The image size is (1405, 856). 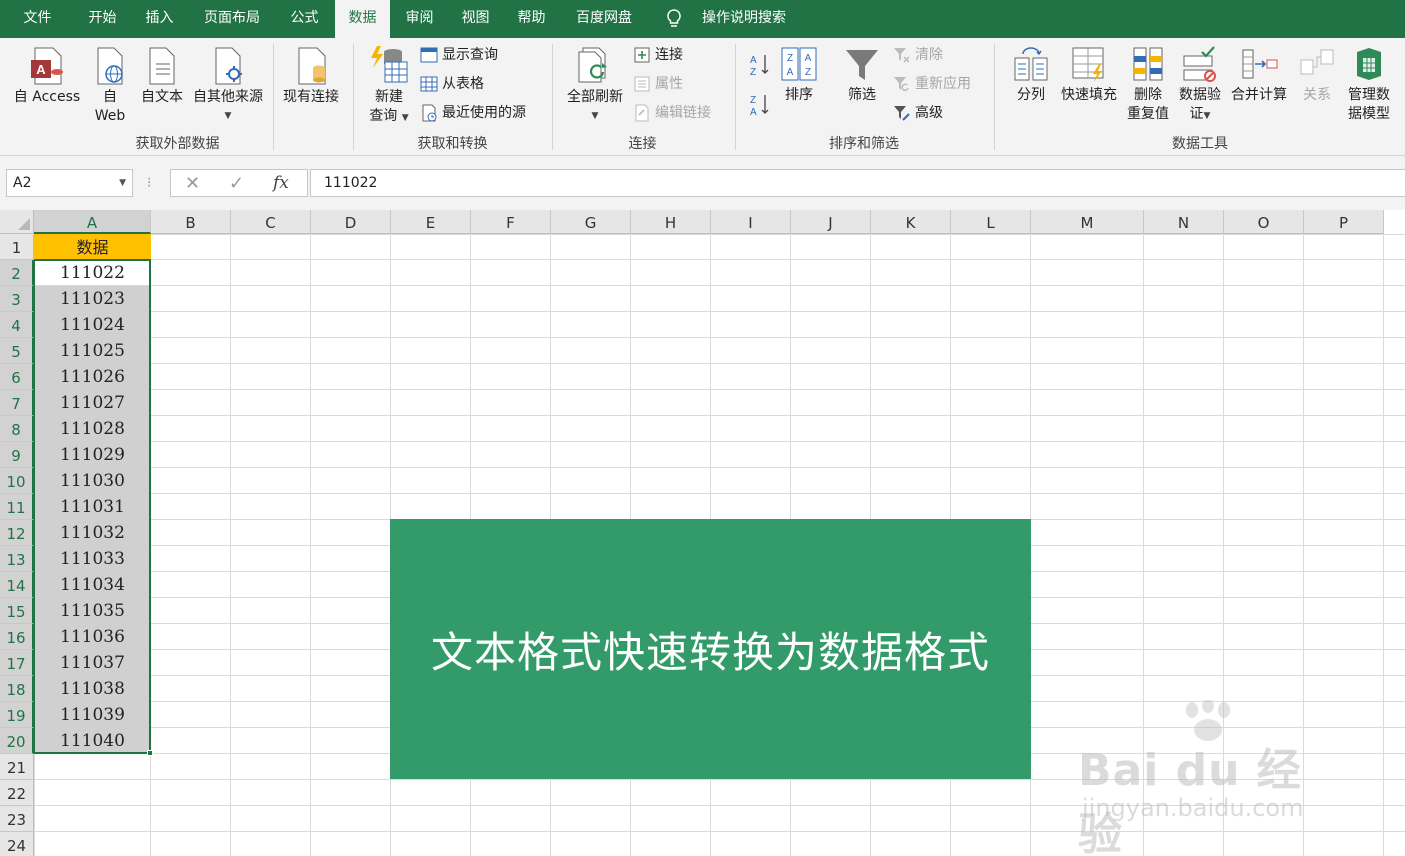 I want to click on row-header-17: 17, so click(x=17, y=663).